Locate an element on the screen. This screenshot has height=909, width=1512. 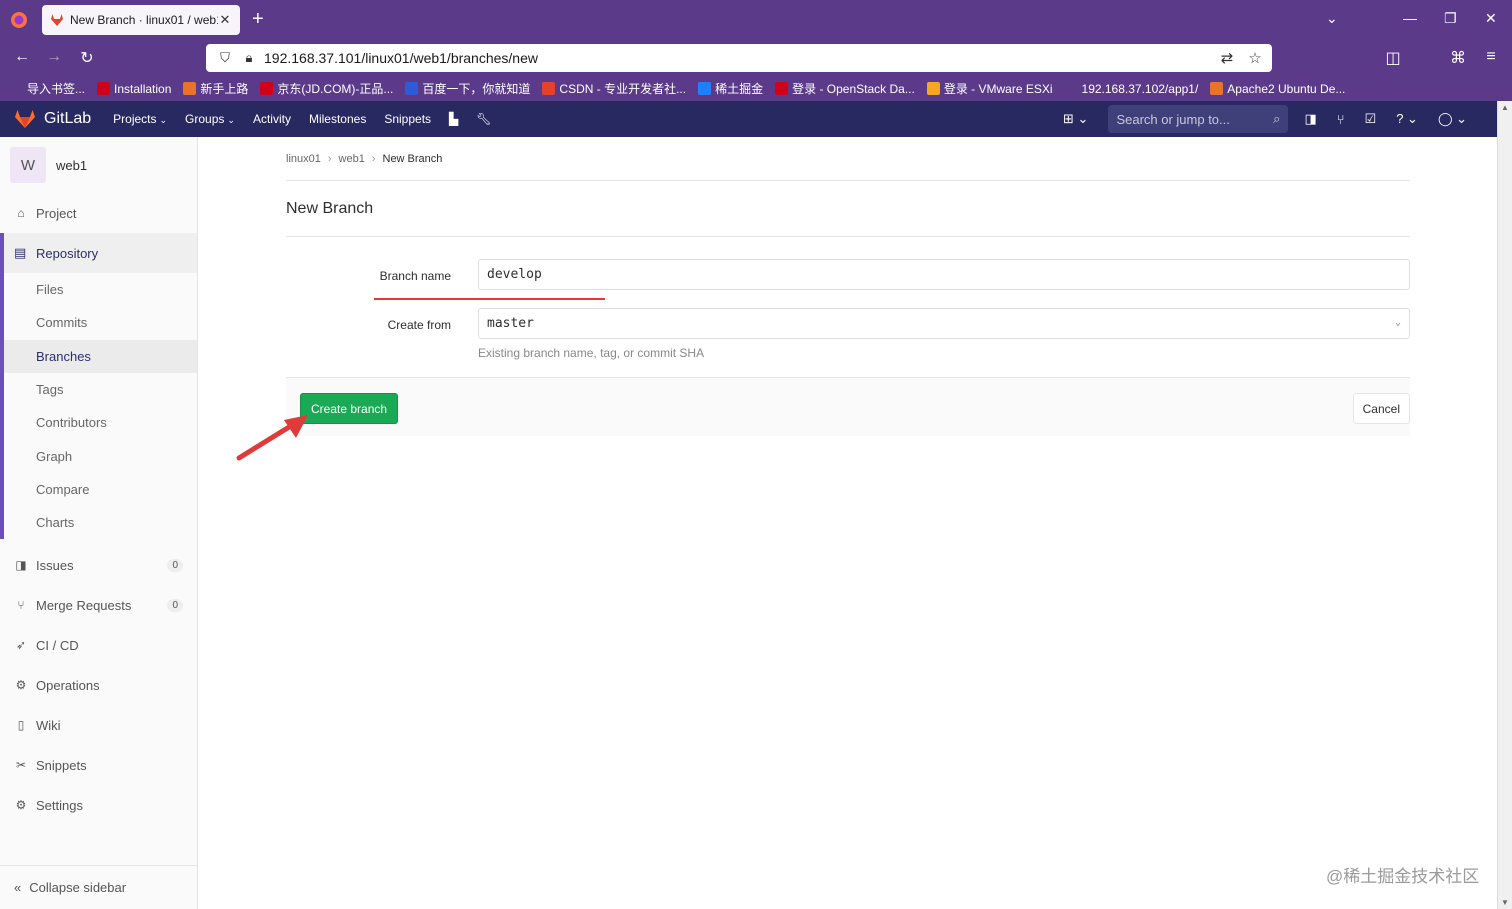
book-icon: ▯ is located at coordinates (21, 725).